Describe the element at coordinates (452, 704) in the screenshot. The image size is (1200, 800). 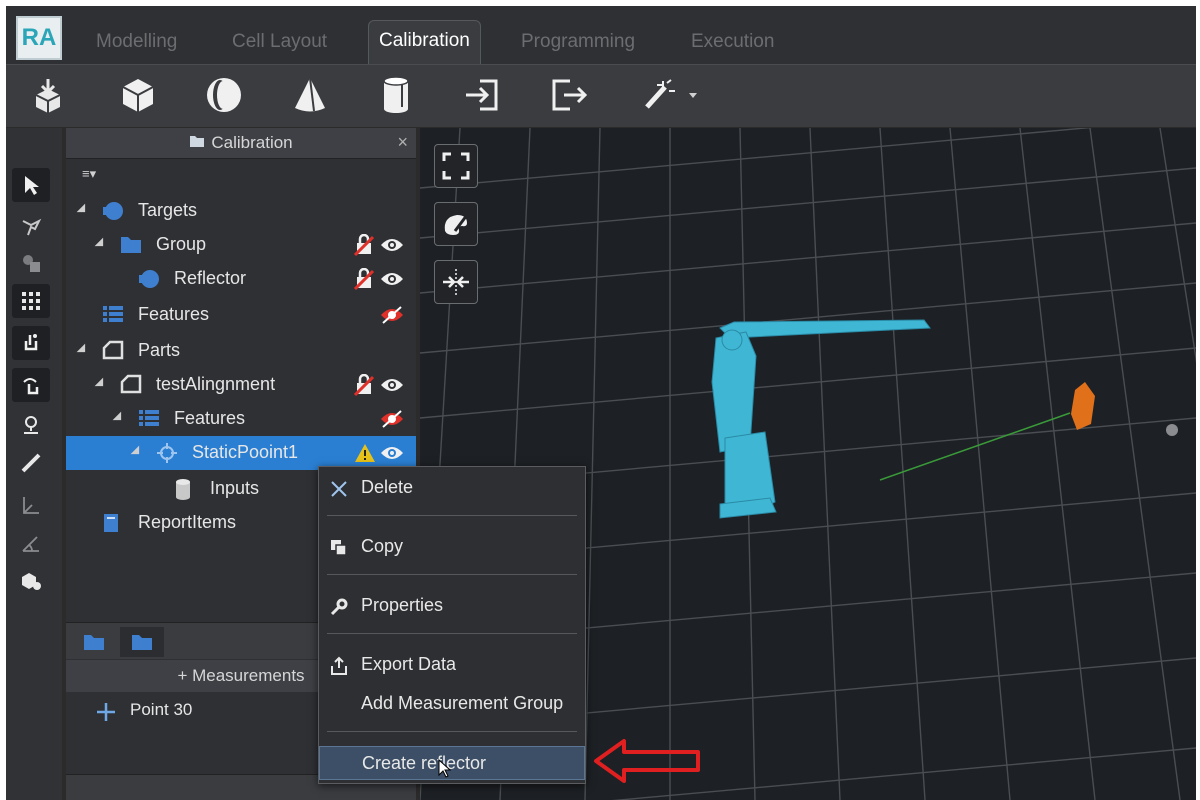
I see `menu-item-add-measurement-group: Add Measurement Group` at that location.